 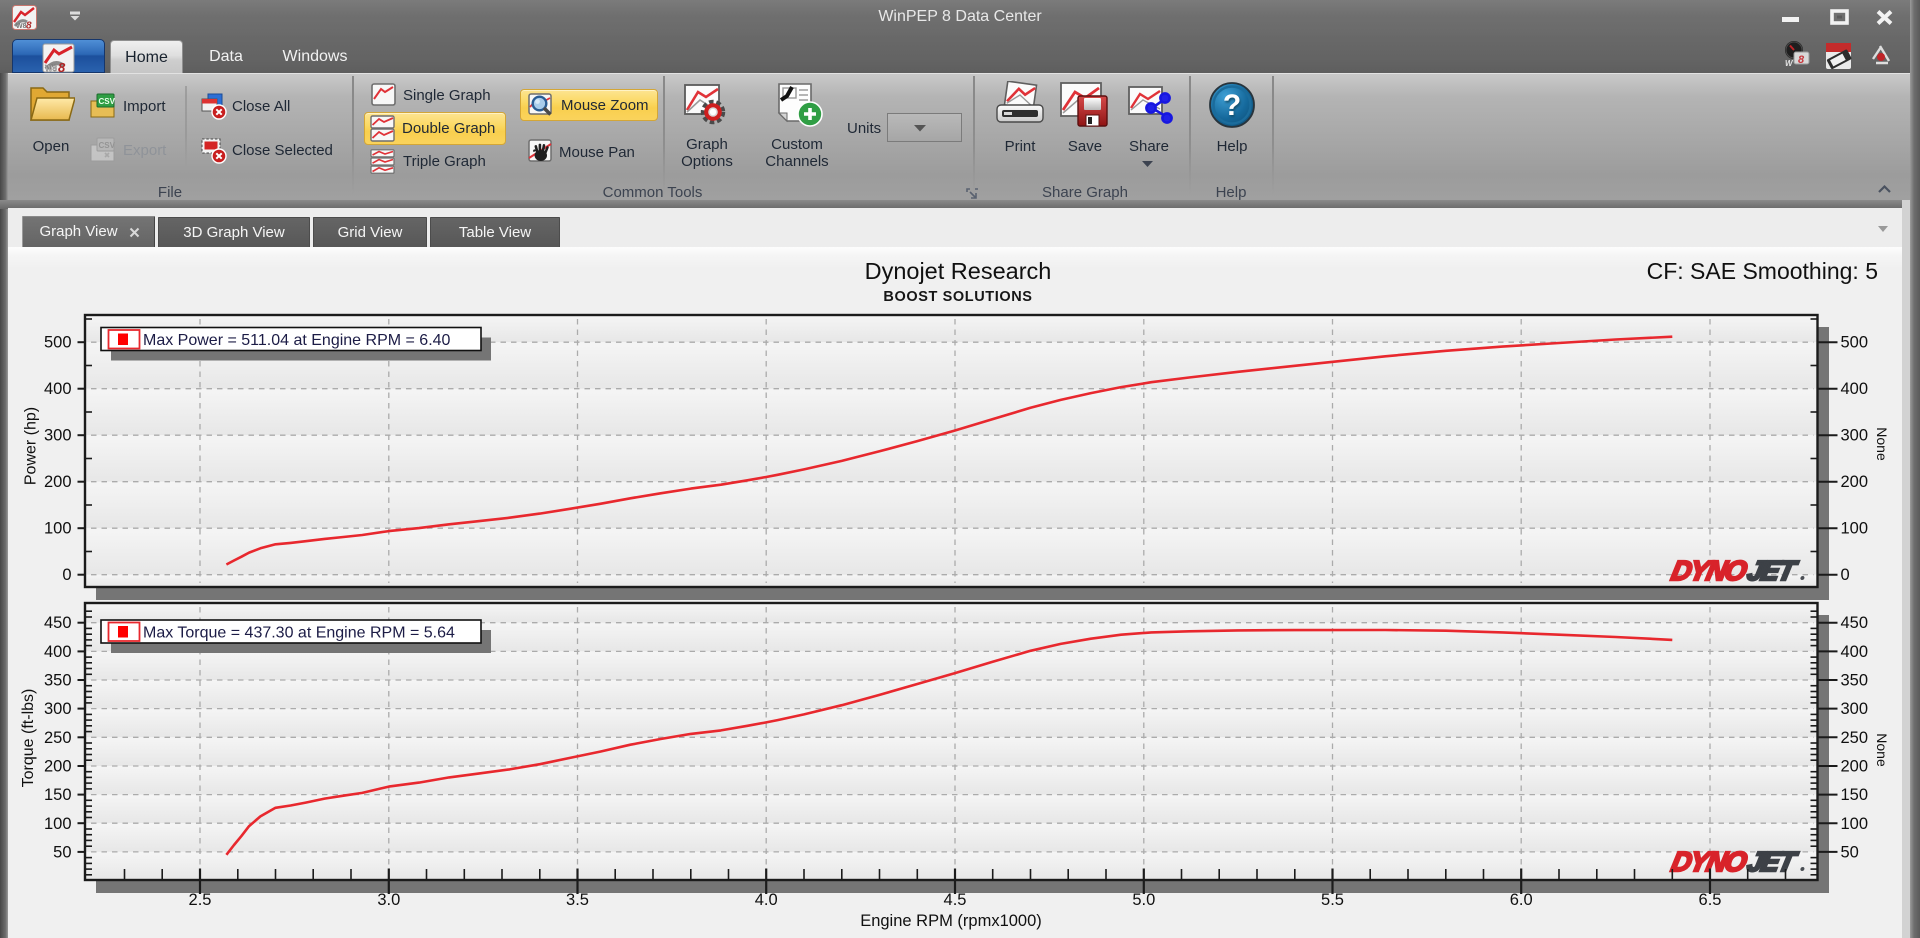 I want to click on svg-text: Engine RPM (rpmx1000), so click(x=951, y=921).